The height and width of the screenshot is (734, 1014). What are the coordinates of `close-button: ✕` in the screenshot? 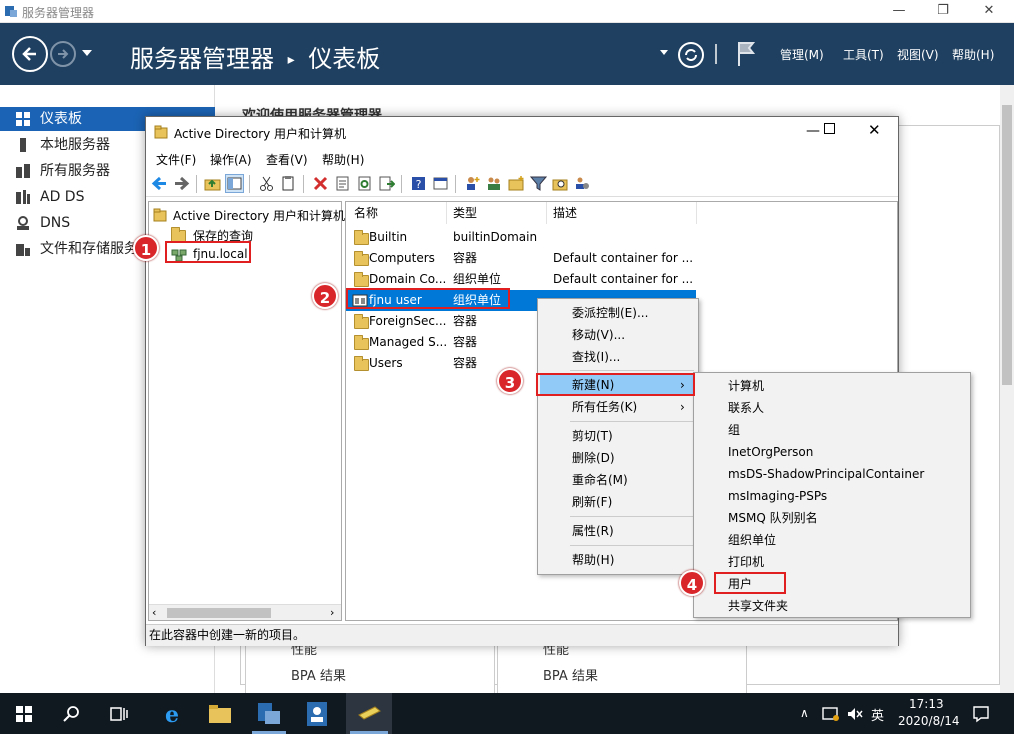 It's located at (989, 11).